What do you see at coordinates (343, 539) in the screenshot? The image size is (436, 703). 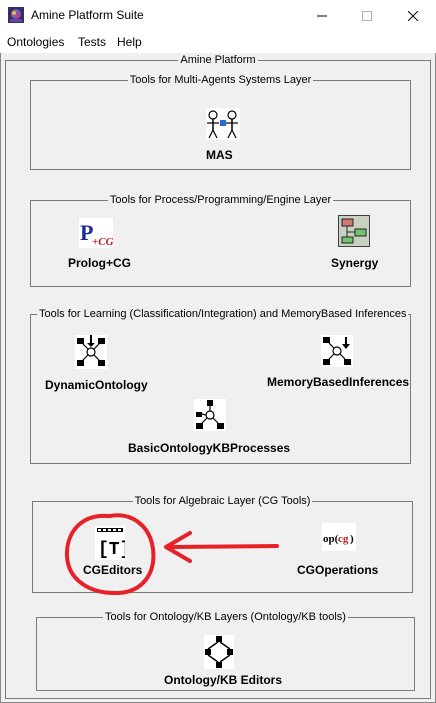 I see `svg-text: cg` at bounding box center [343, 539].